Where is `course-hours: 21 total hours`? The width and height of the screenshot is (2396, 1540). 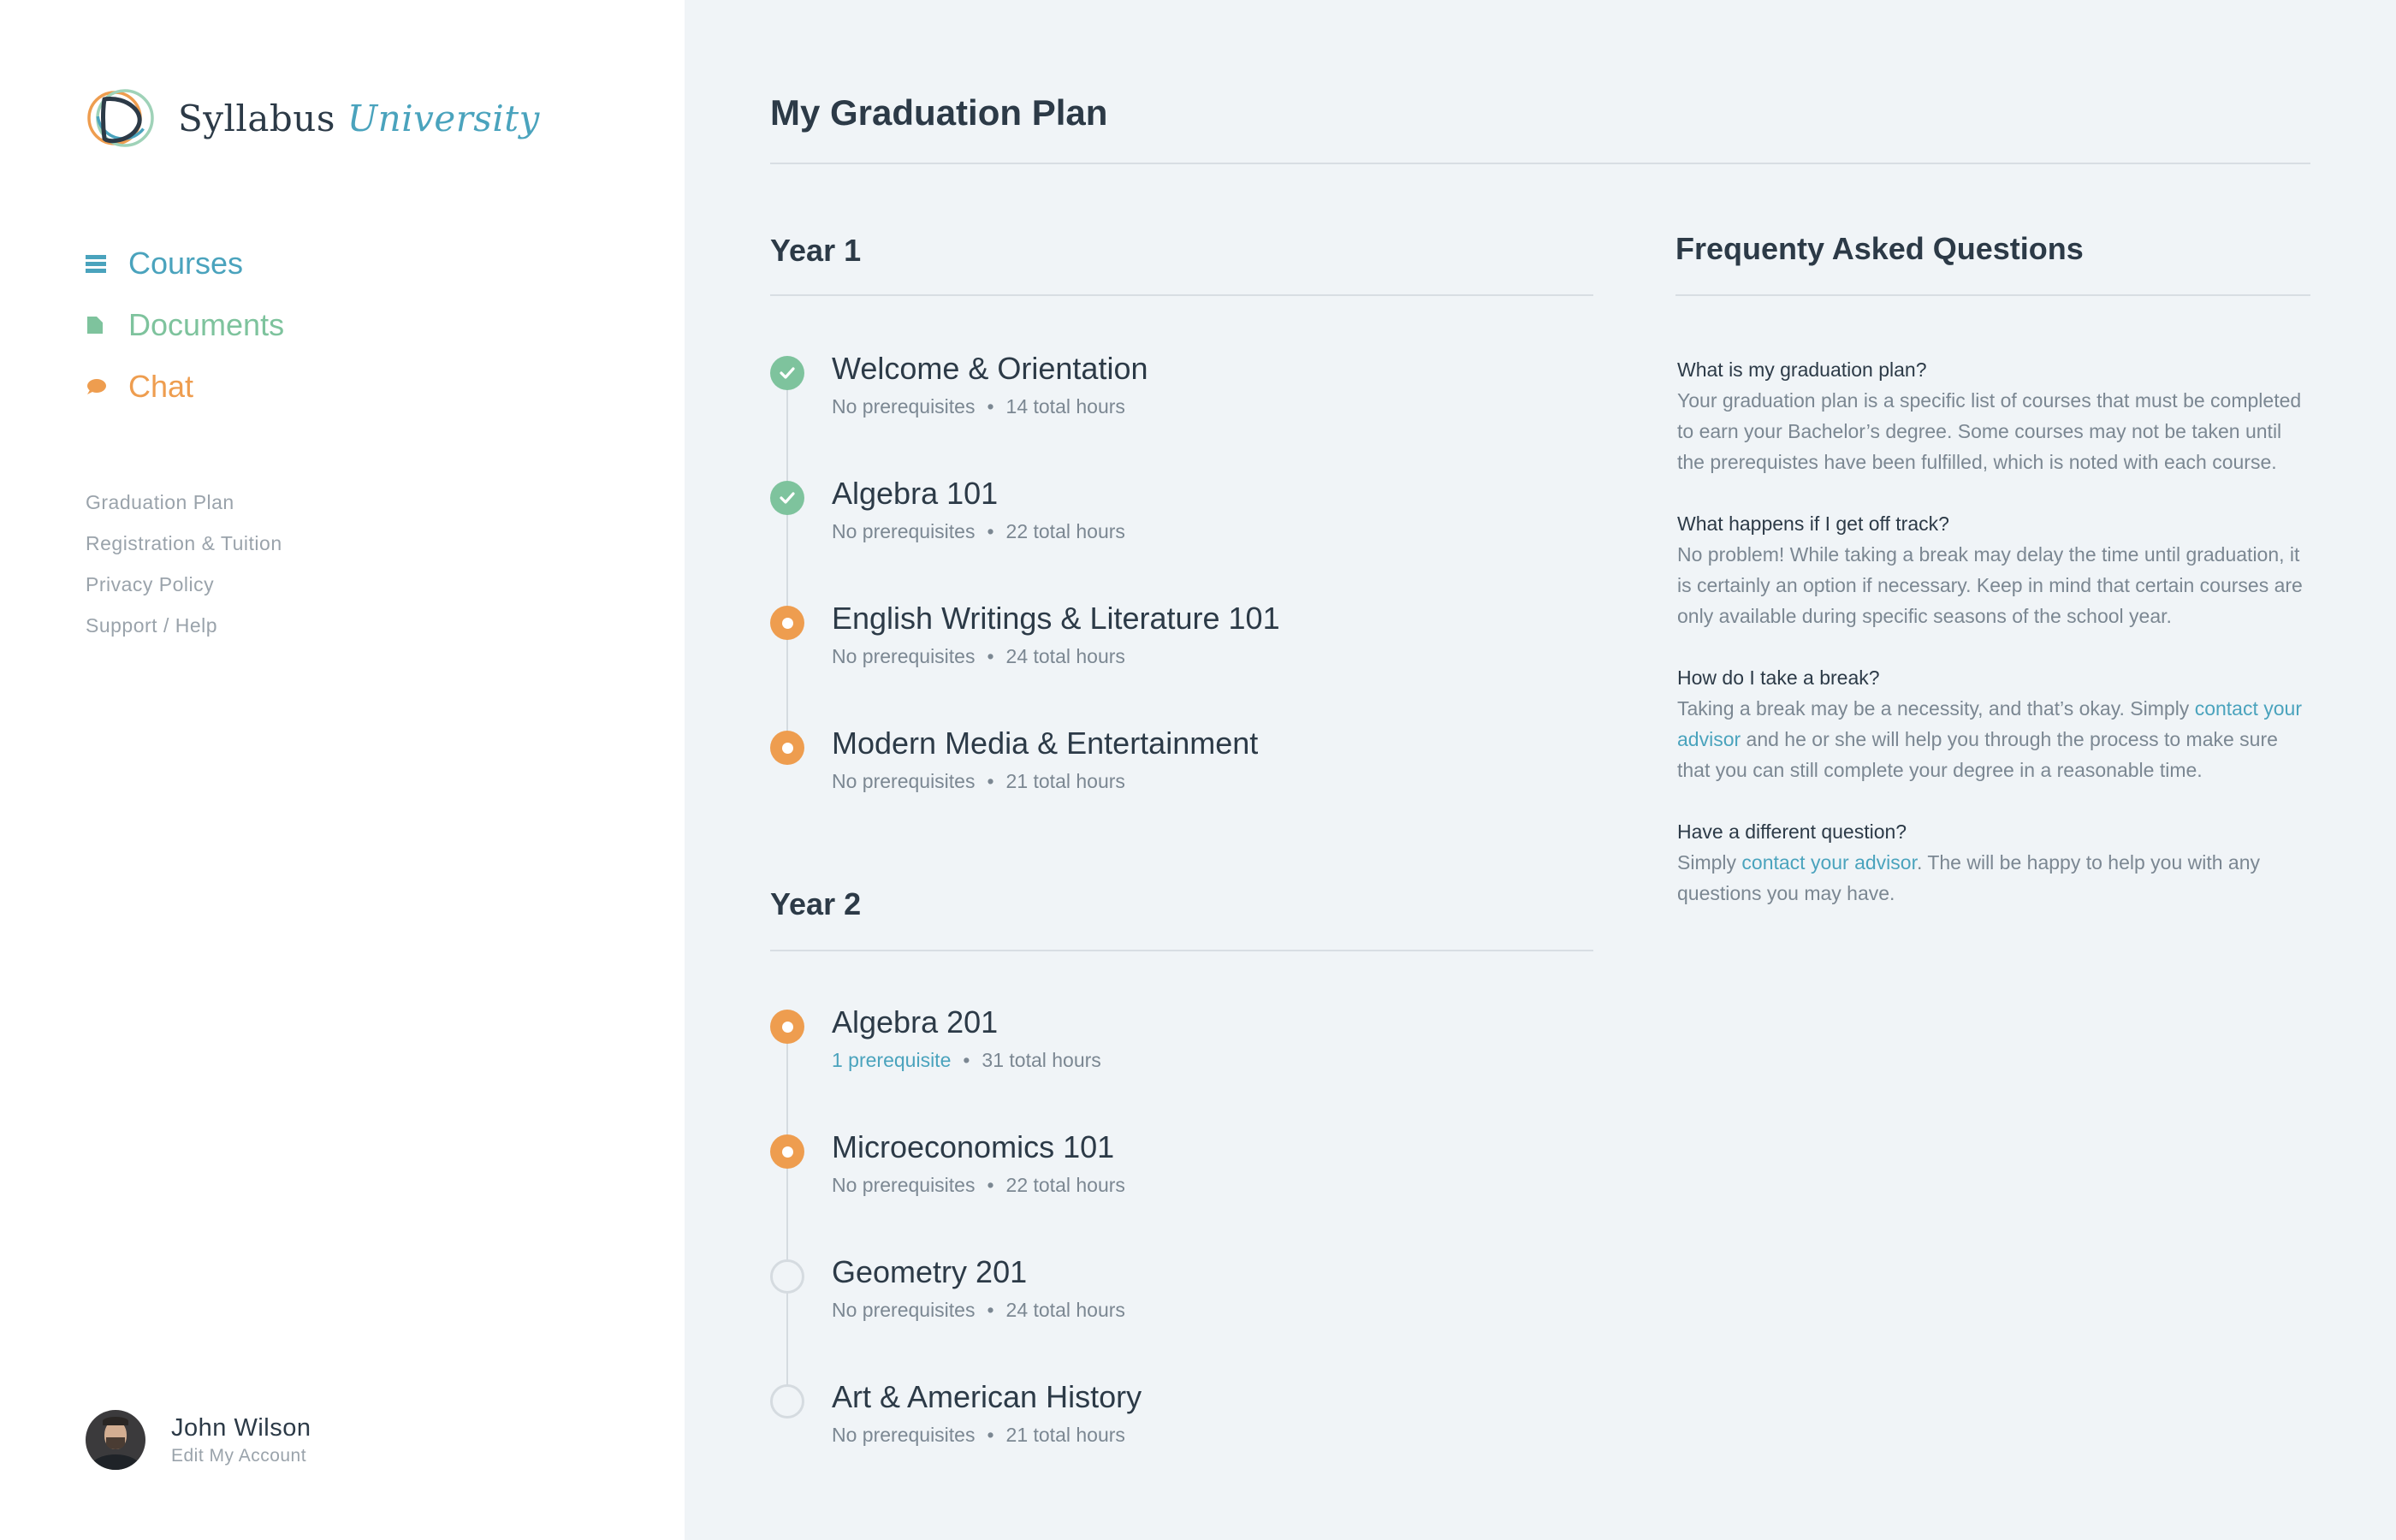
course-hours: 21 total hours is located at coordinates (1065, 781).